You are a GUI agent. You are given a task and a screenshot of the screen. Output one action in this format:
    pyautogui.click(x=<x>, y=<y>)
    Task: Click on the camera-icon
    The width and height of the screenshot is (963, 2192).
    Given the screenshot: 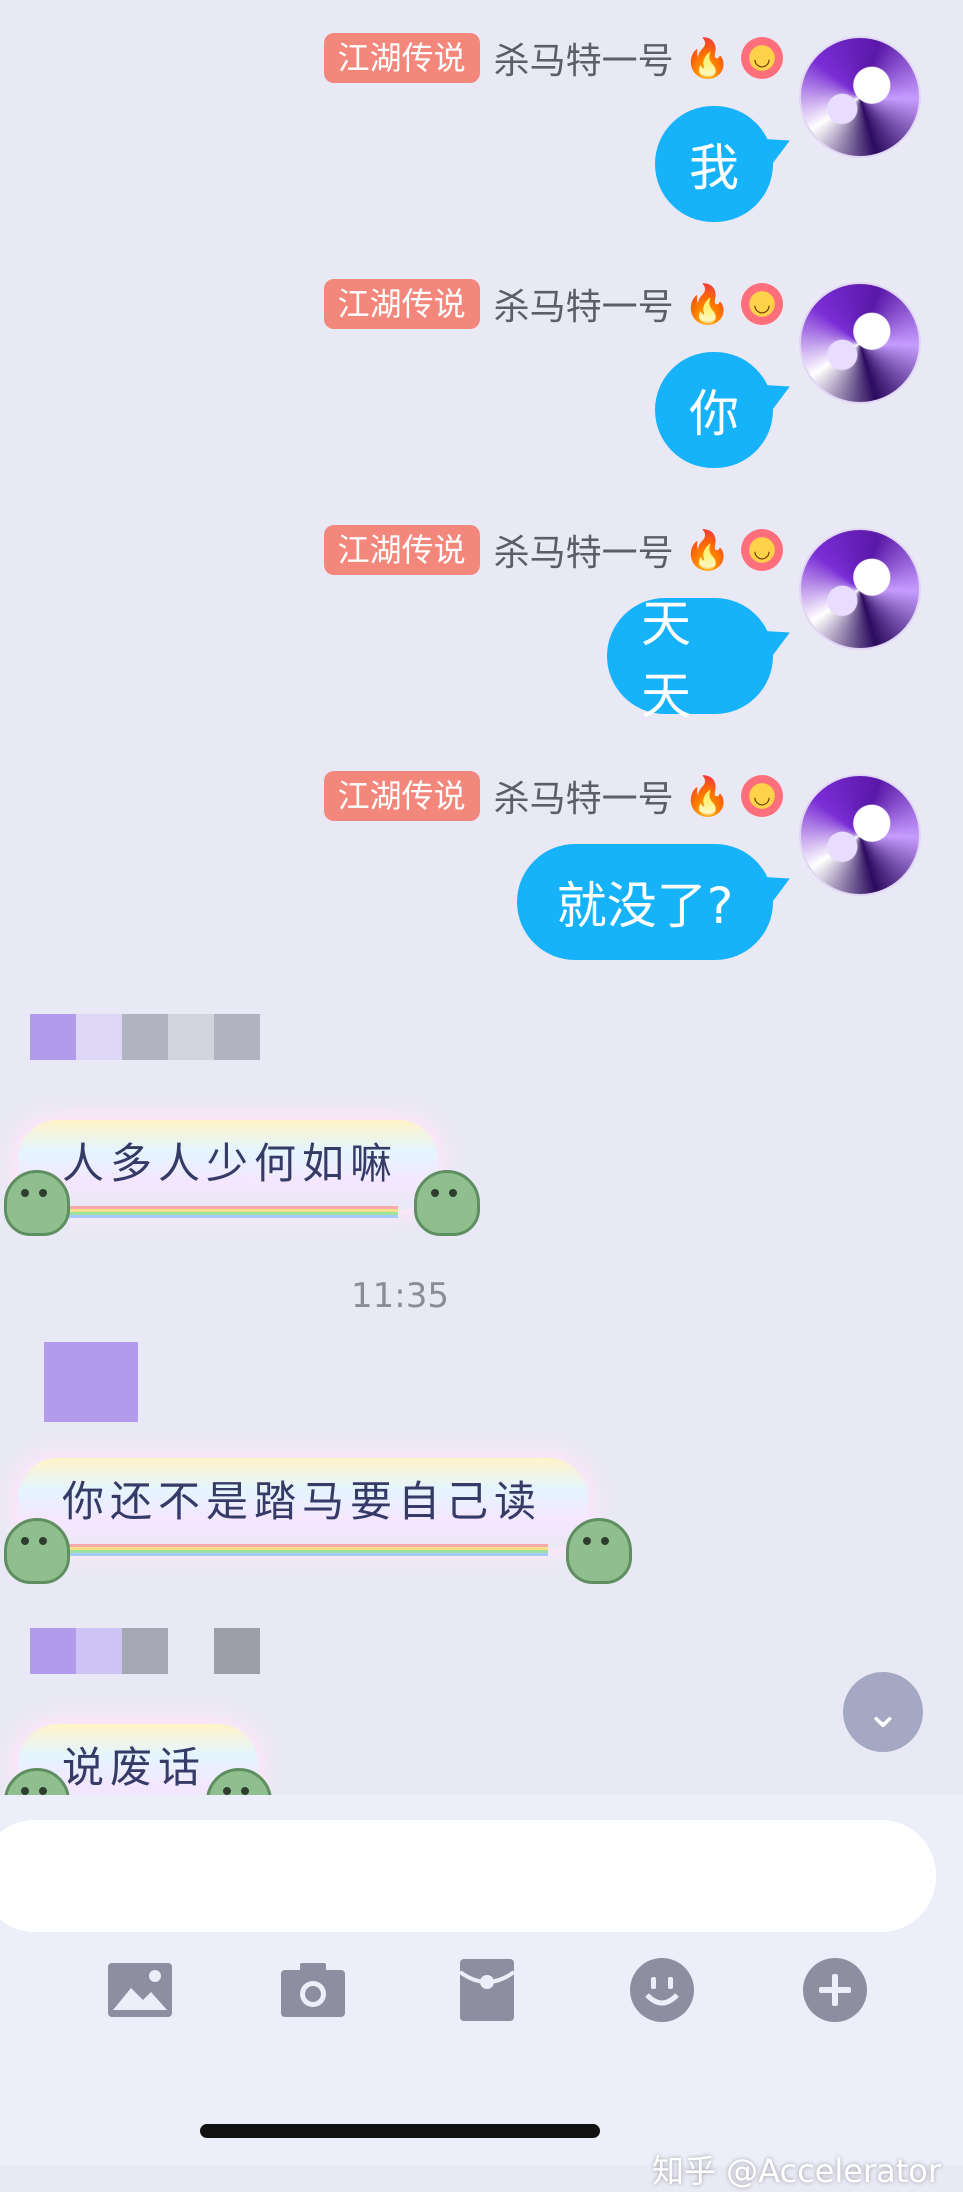 What is the action you would take?
    pyautogui.click(x=313, y=1990)
    